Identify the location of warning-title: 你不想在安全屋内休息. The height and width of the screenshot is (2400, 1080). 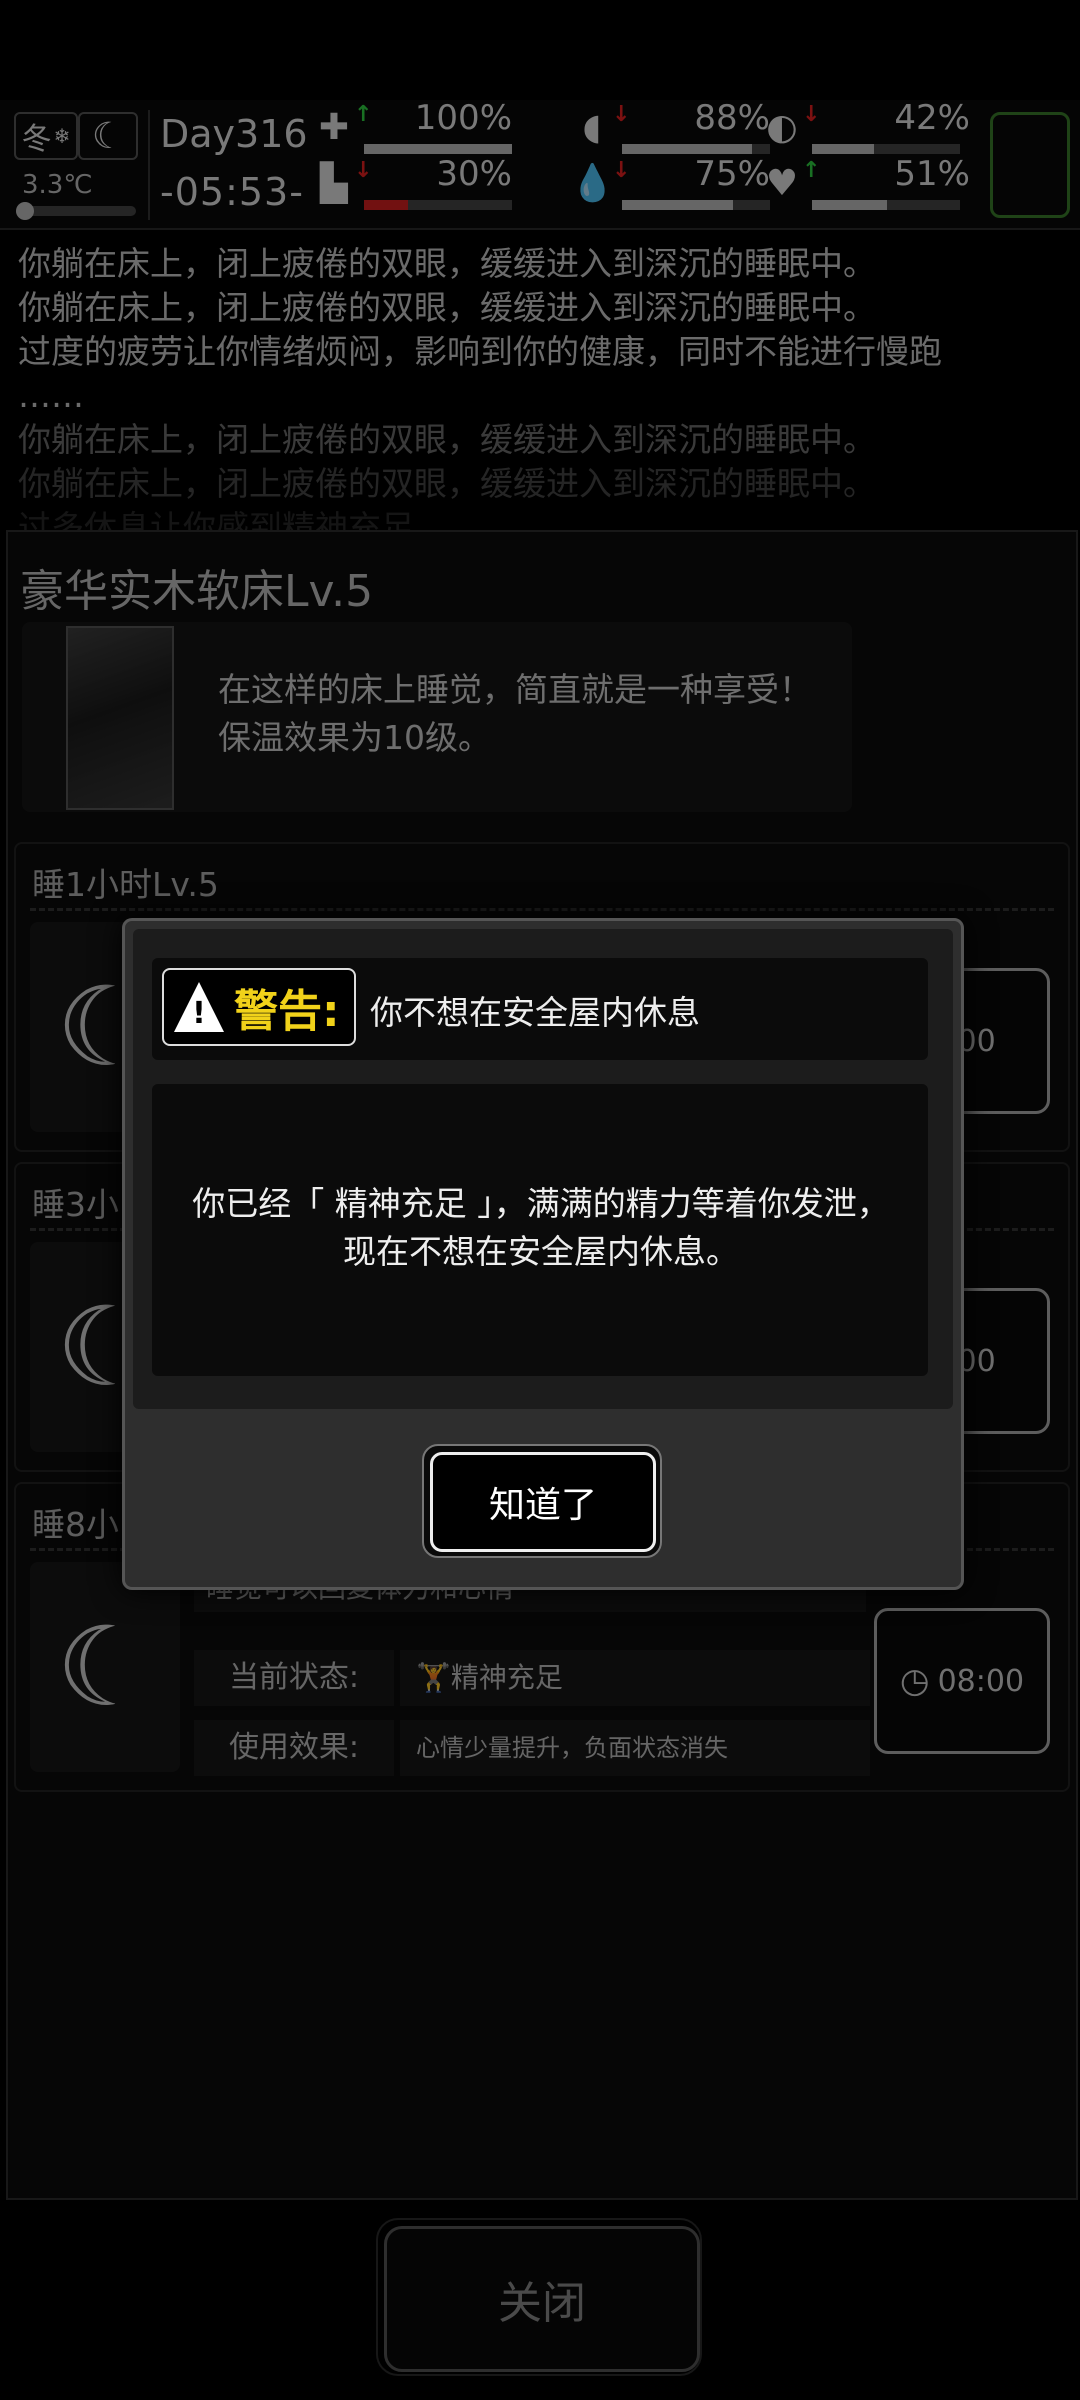
(535, 1012).